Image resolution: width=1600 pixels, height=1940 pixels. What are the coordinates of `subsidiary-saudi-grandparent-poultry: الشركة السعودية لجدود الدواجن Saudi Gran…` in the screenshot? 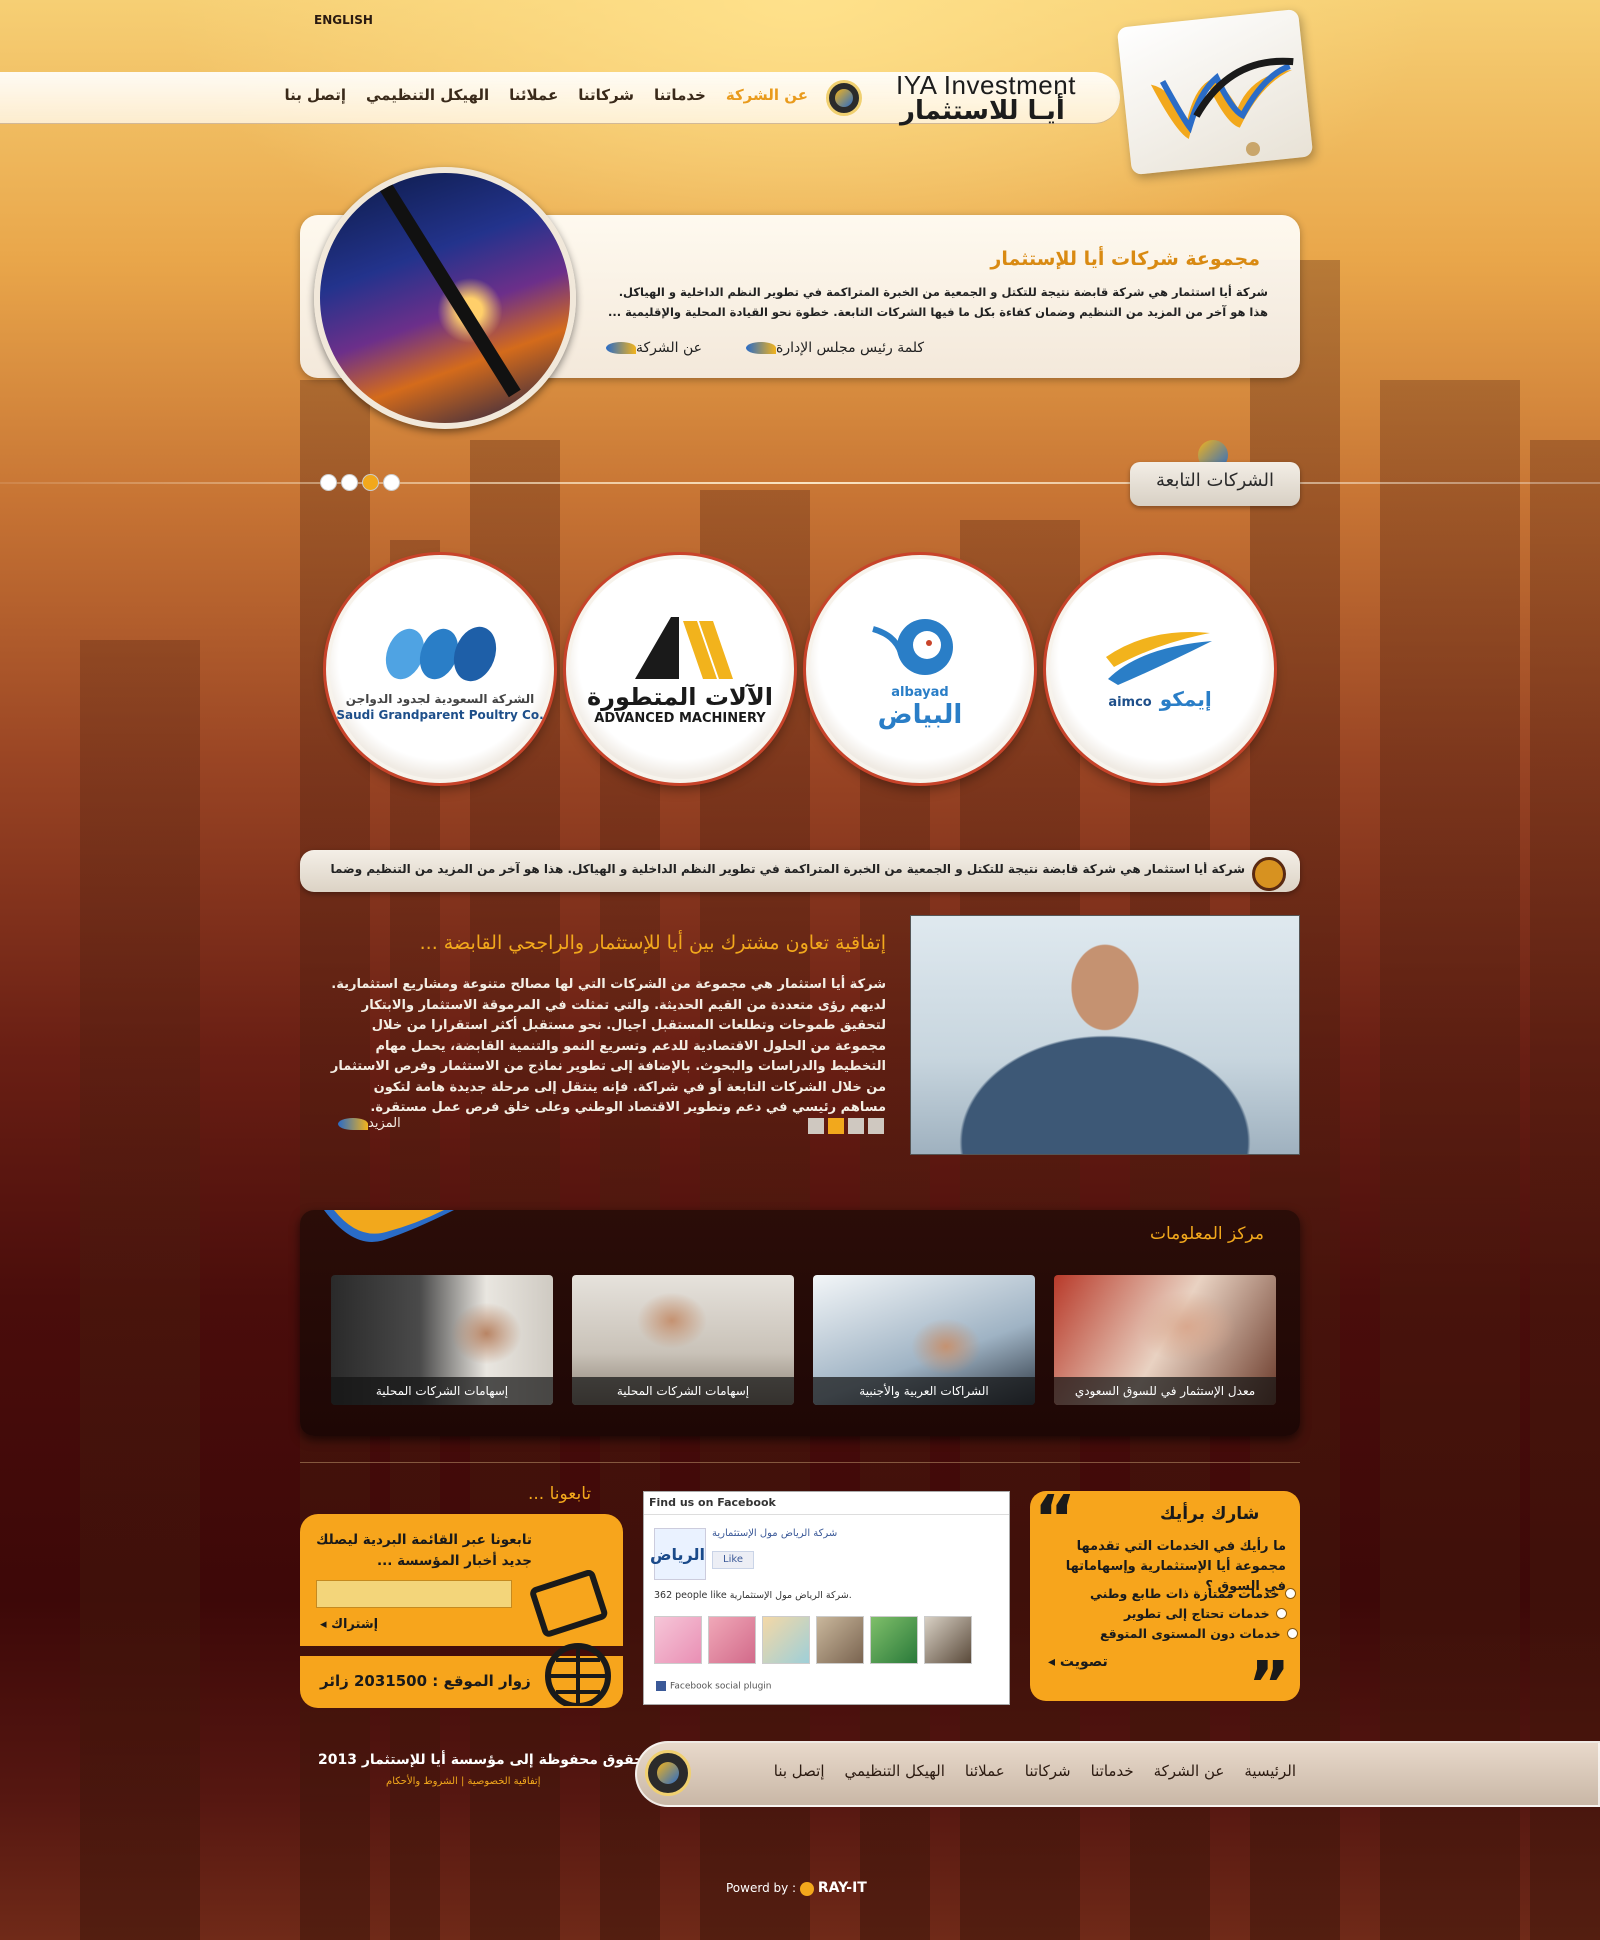 It's located at (440, 669).